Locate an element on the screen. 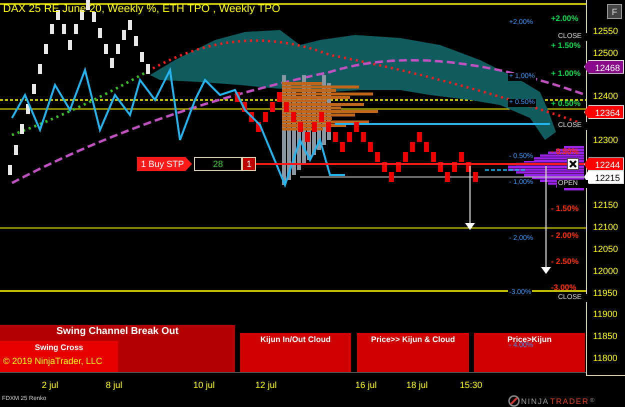 The width and height of the screenshot is (625, 407). order-count-badge: 1 is located at coordinates (249, 164).